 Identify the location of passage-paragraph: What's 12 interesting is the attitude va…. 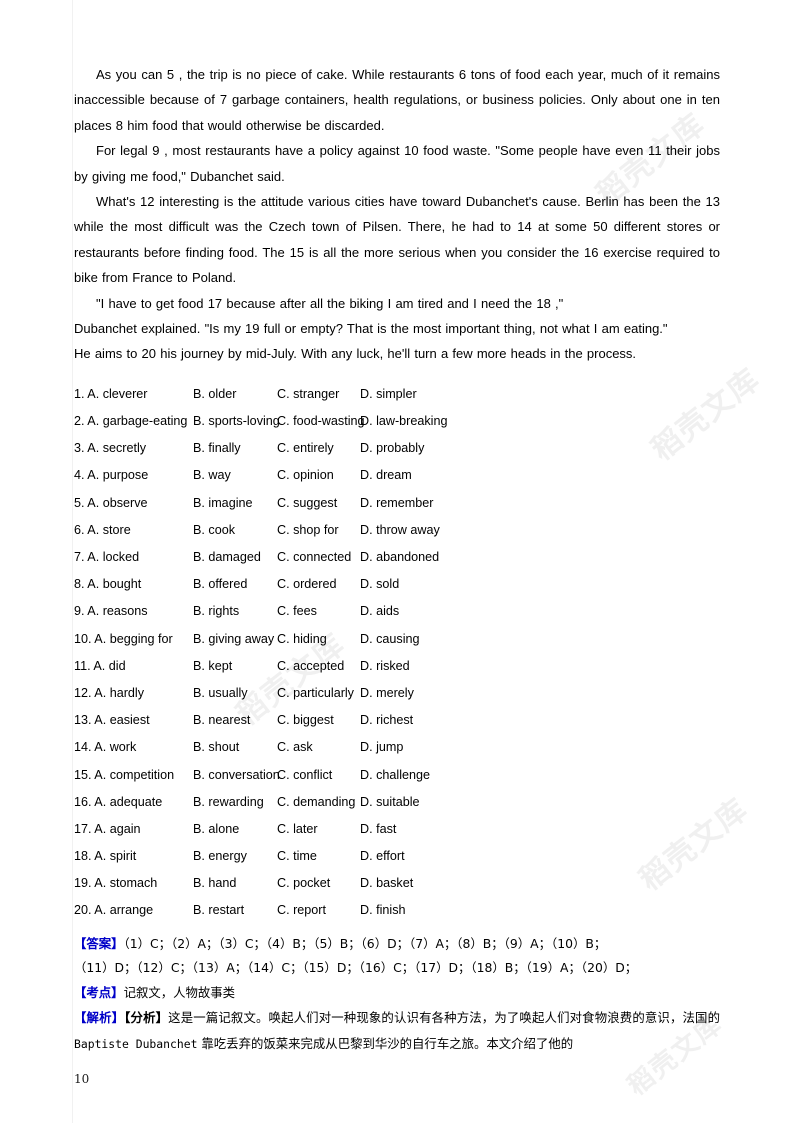
(397, 240).